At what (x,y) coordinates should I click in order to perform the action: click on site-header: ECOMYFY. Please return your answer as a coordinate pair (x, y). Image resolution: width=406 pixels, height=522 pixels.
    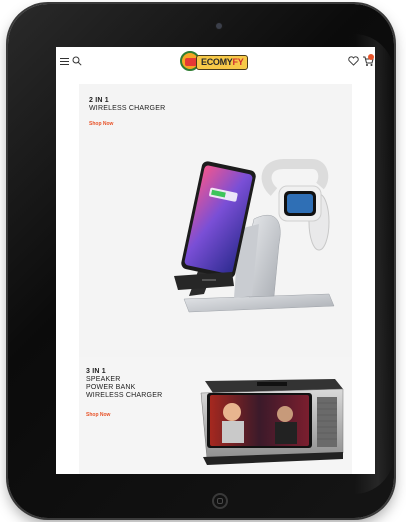
    Looking at the image, I should click on (215, 62).